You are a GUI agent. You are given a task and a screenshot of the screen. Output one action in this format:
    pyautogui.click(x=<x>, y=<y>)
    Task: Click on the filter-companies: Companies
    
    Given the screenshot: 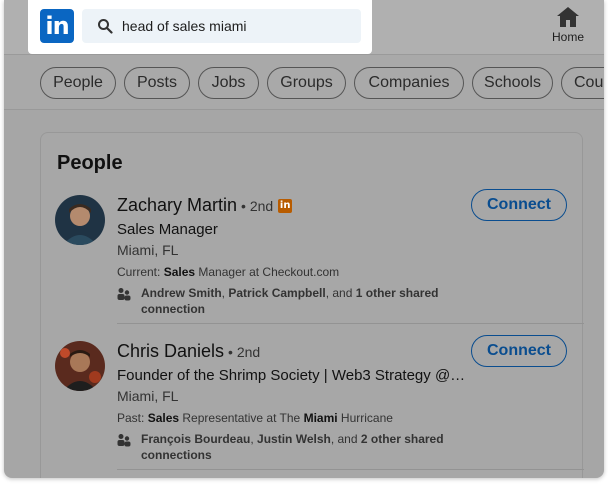 What is the action you would take?
    pyautogui.click(x=409, y=83)
    